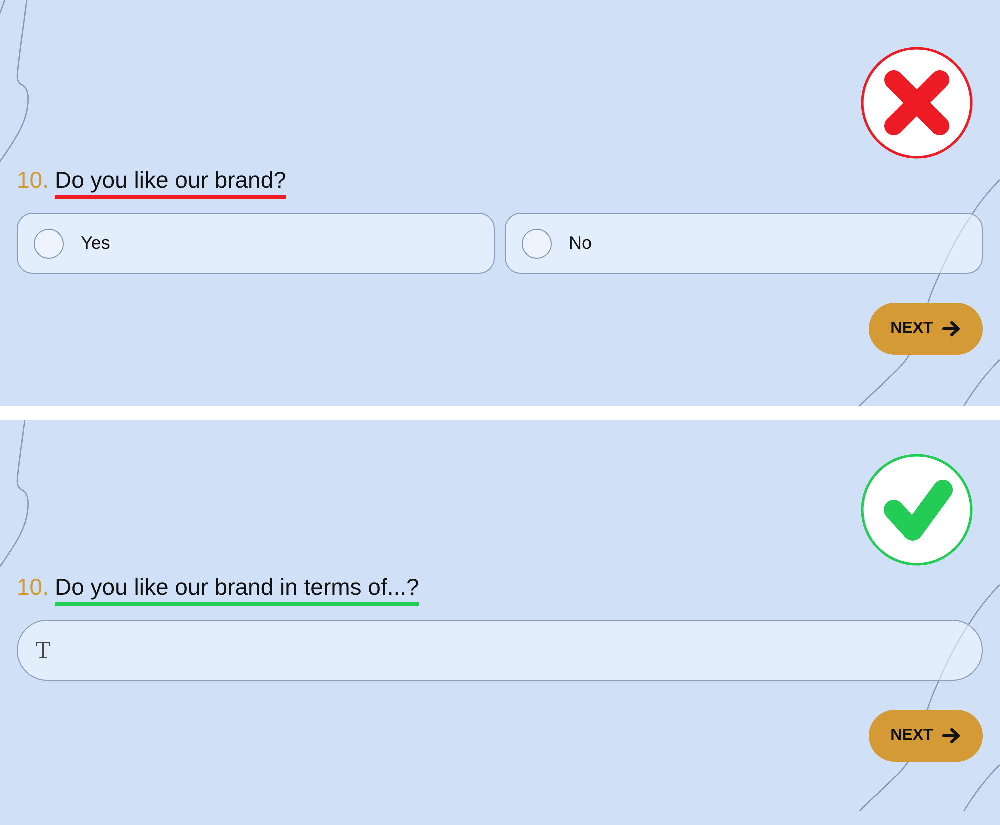 The width and height of the screenshot is (1000, 825). I want to click on question-text: Do you like our brand in terms of...?, so click(237, 589).